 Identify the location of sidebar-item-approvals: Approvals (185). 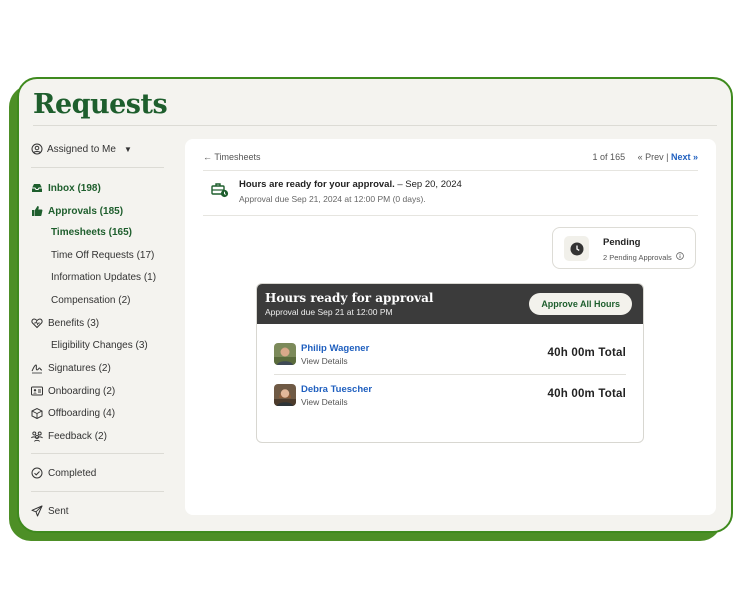
(77, 211).